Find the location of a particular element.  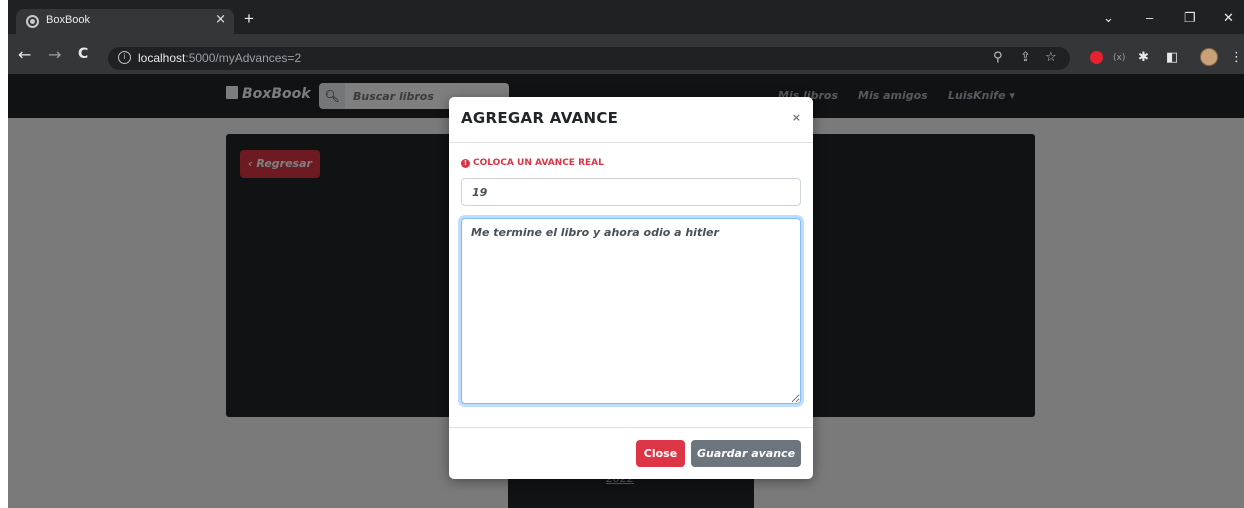

window-close-button: ✕ is located at coordinates (1228, 18).